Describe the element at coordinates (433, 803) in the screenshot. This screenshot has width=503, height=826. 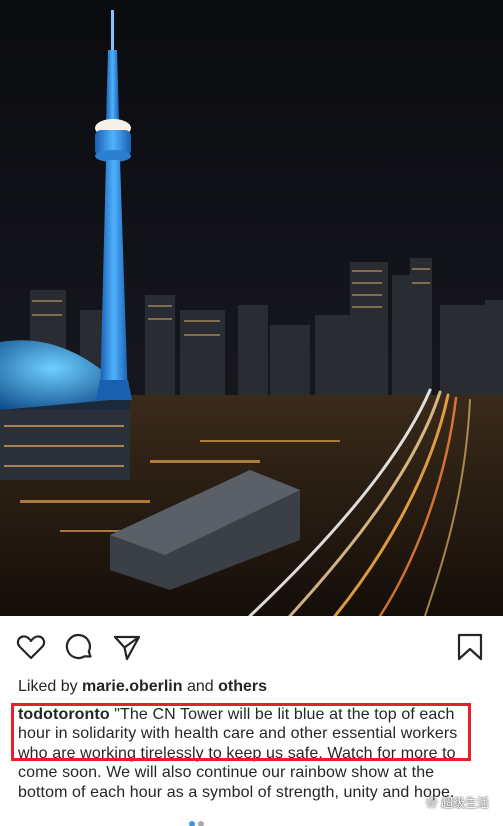
I see `wechat-icon: ❀` at that location.